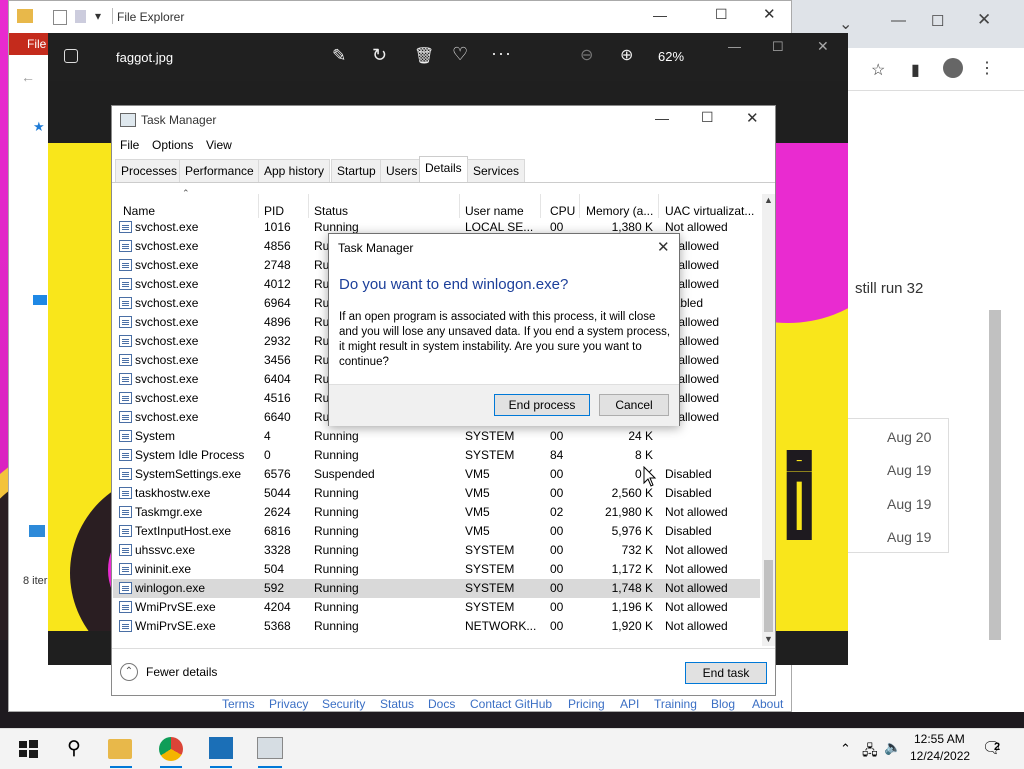 This screenshot has width=1024, height=769. What do you see at coordinates (28, 749) in the screenshot?
I see `windows-start-icon` at bounding box center [28, 749].